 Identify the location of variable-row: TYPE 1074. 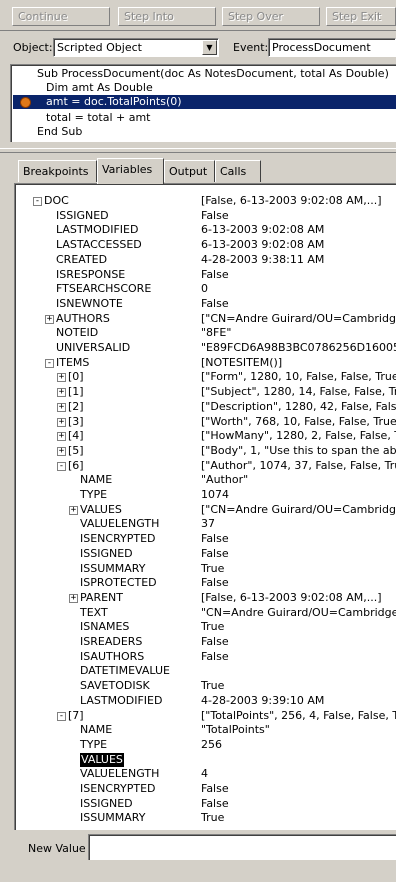
(205, 495).